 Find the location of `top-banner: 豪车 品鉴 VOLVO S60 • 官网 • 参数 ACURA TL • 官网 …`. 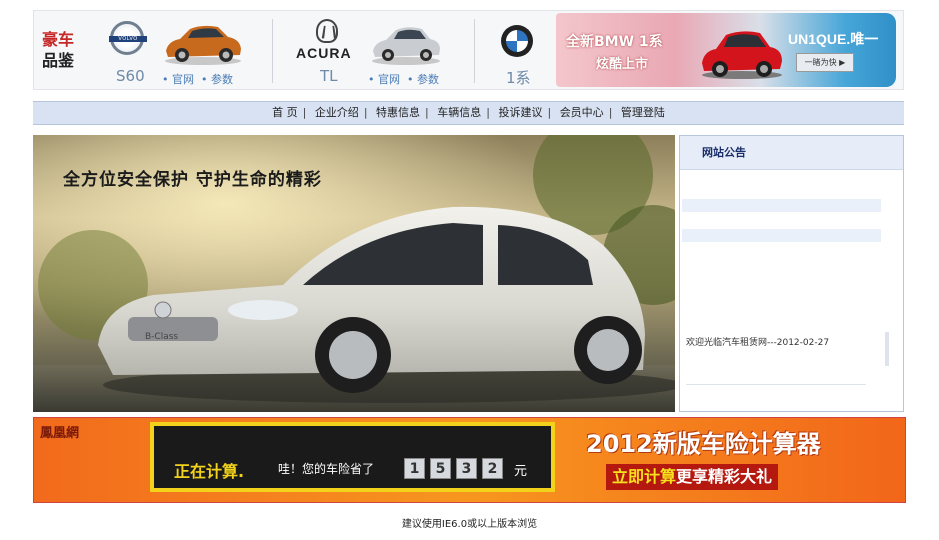

top-banner: 豪车 品鉴 VOLVO S60 • 官网 • 参数 ACURA TL • 官网 … is located at coordinates (468, 50).